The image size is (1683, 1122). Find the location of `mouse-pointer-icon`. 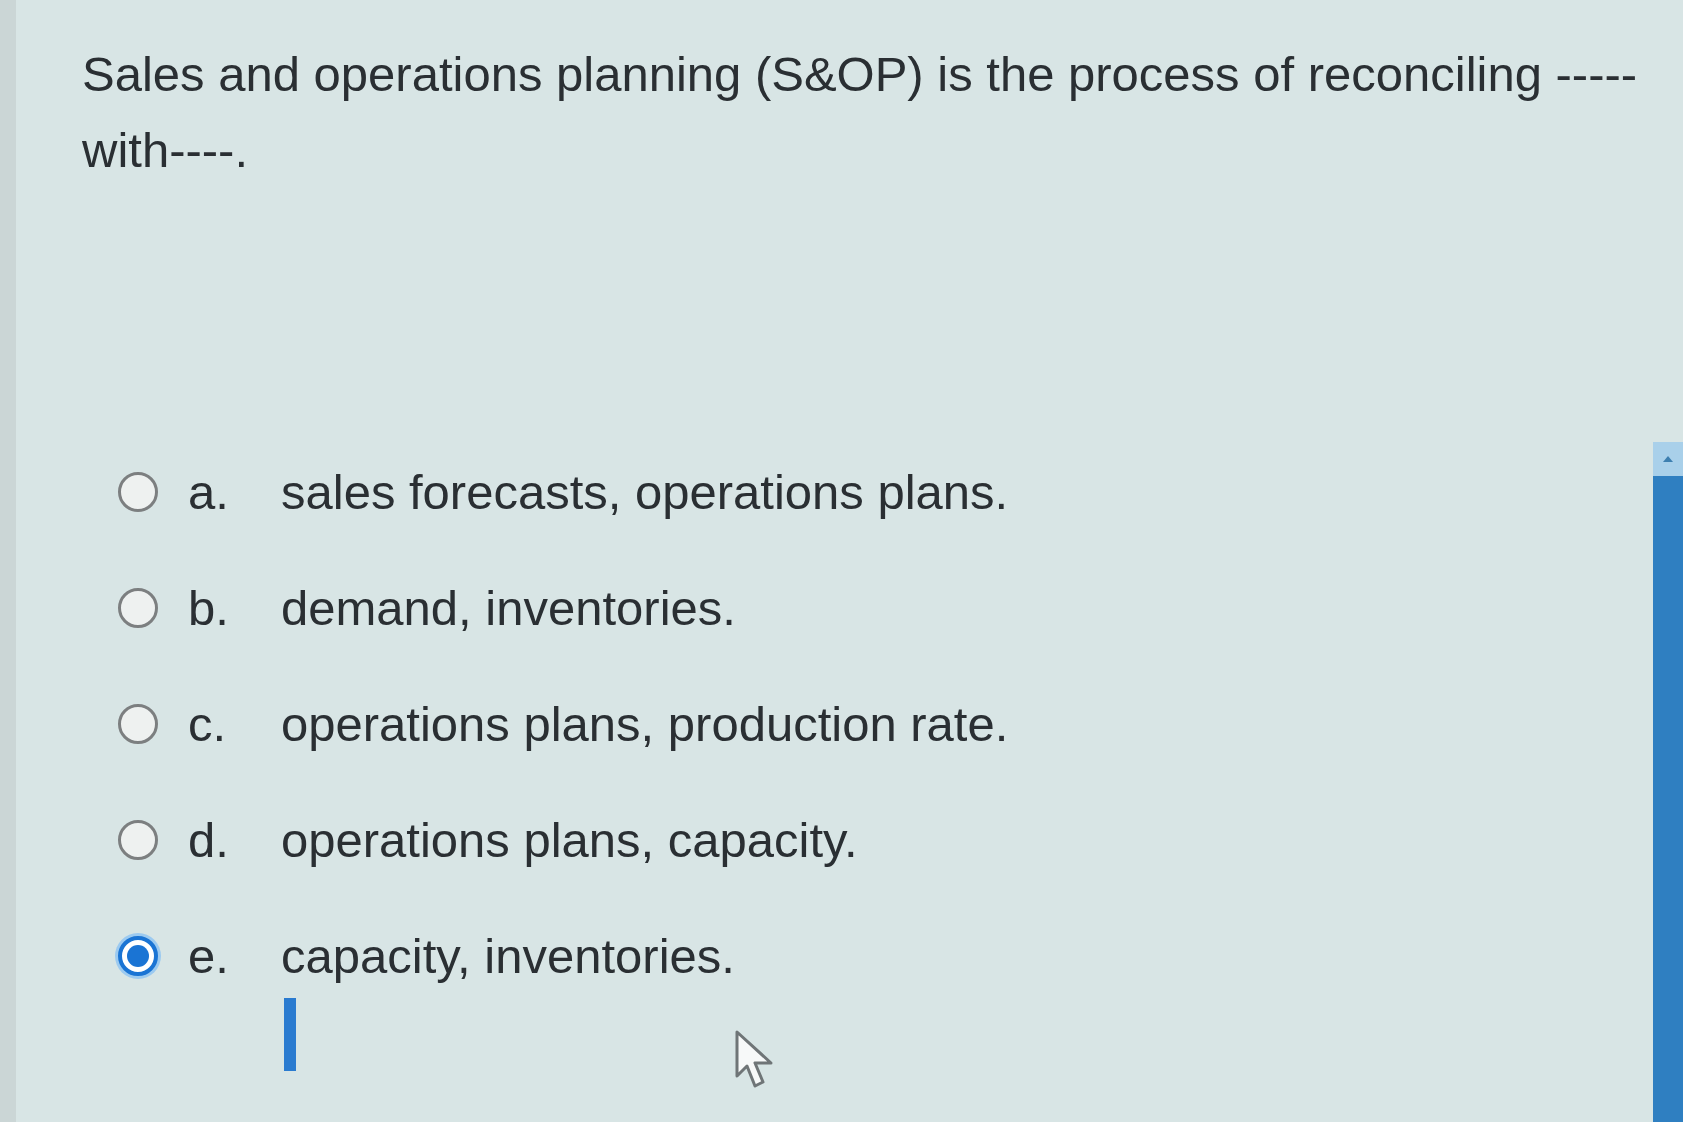

mouse-pointer-icon is located at coordinates (755, 1059).